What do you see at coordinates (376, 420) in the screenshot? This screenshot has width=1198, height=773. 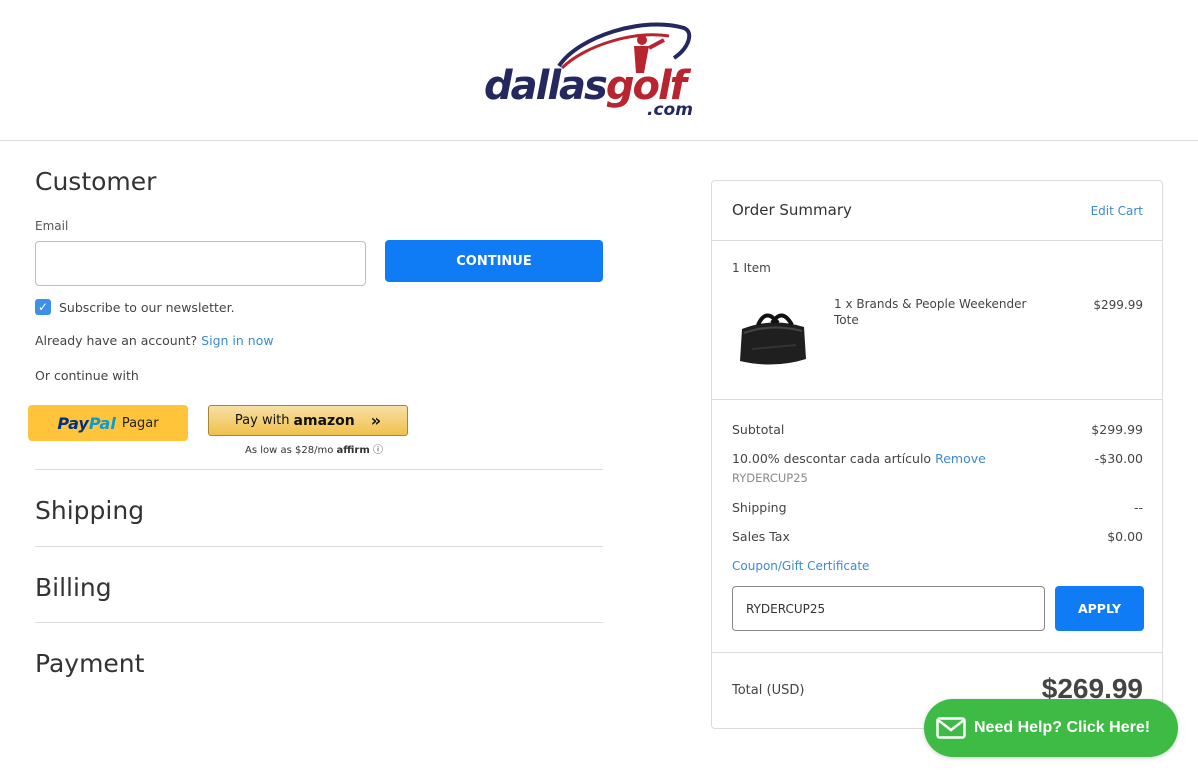 I see `double-chevron-right-icon: »` at bounding box center [376, 420].